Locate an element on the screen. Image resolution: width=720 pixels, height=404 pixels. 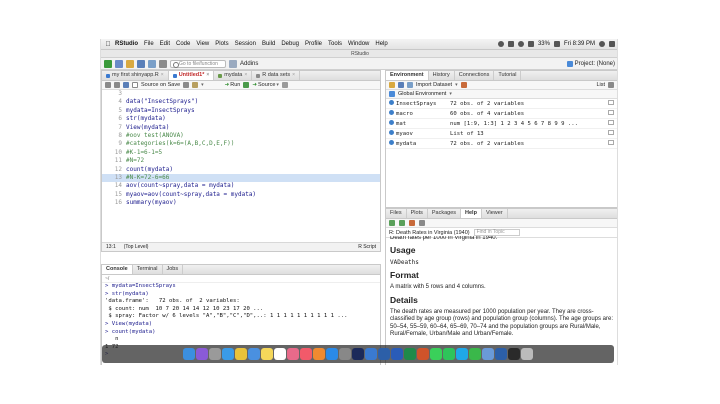
menu-app-name: RStudio is located at coordinates (126, 44).